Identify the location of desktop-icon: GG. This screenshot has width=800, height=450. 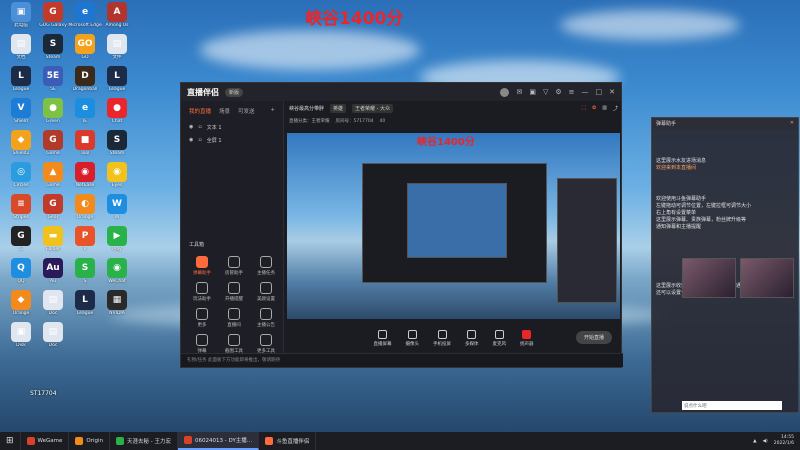
(21, 239).